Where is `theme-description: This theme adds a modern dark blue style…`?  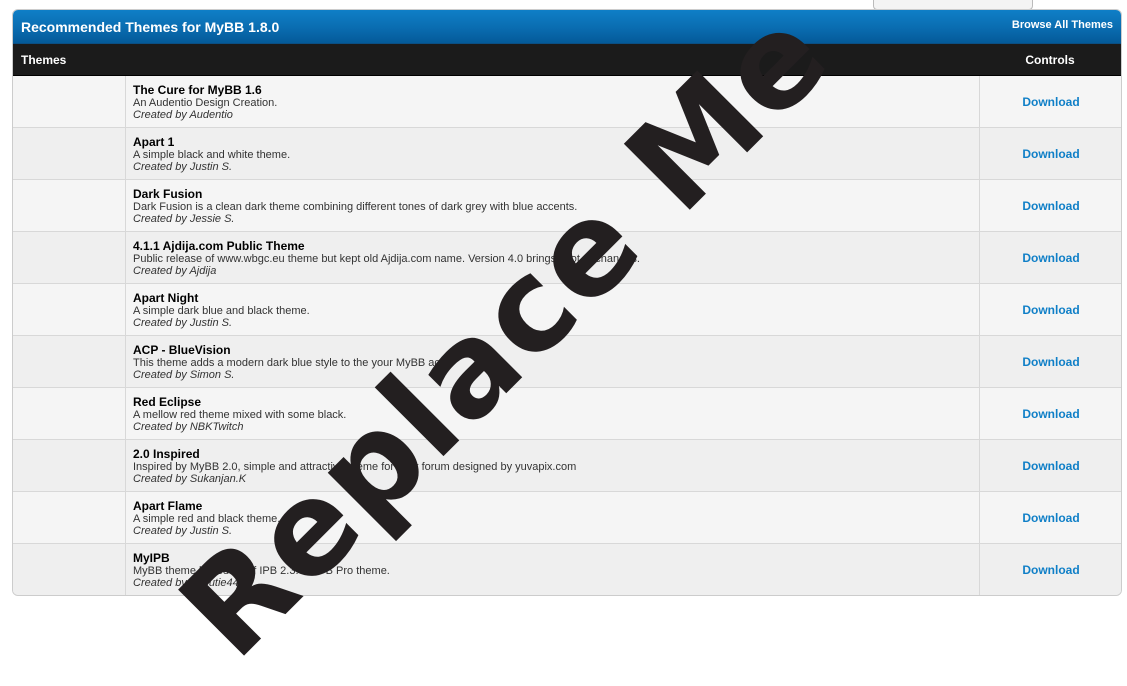 theme-description: This theme adds a modern dark blue style… is located at coordinates (291, 363).